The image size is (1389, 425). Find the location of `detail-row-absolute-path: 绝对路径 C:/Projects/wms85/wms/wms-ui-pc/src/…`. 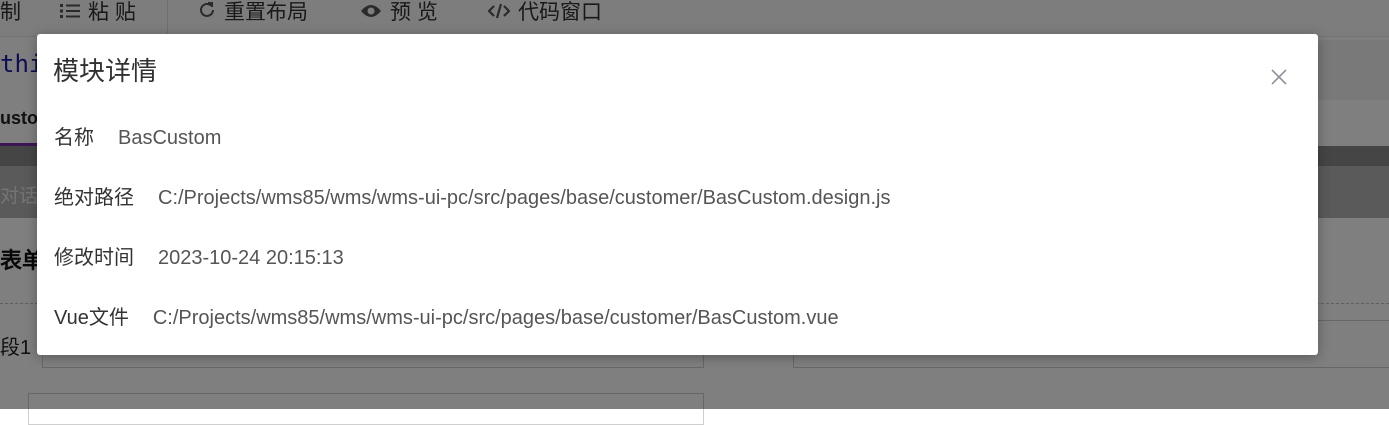

detail-row-absolute-path: 绝对路径 C:/Projects/wms85/wms/wms-ui-pc/src/… is located at coordinates (472, 195).